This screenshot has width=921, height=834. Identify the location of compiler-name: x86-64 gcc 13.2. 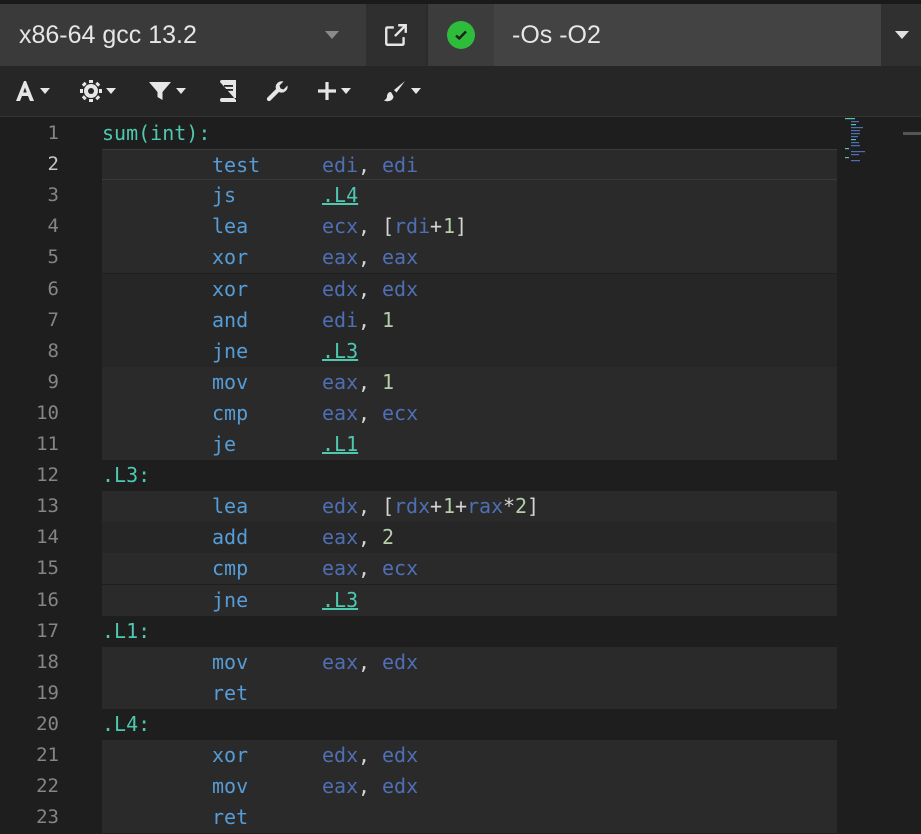
(108, 35).